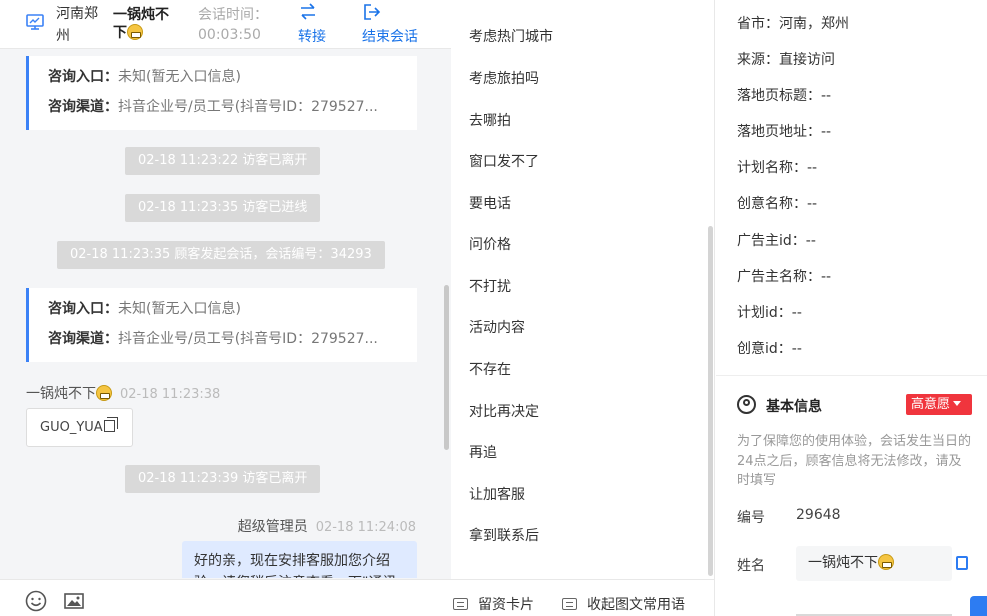 This screenshot has height=616, width=987. What do you see at coordinates (221, 255) in the screenshot?
I see `system-message: 02-18 11:23:35 顾客发起会话，会话编号：34293` at bounding box center [221, 255].